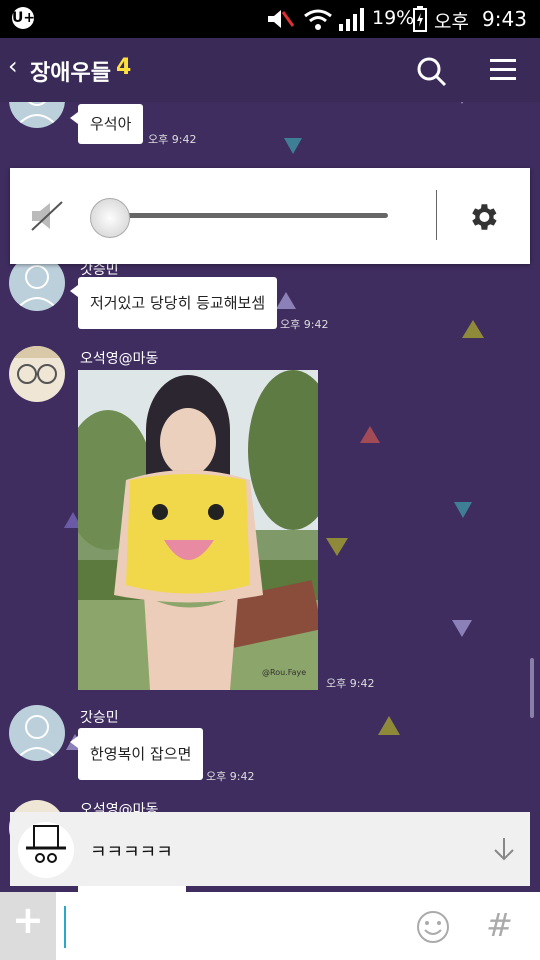 This screenshot has height=960, width=540. What do you see at coordinates (499, 925) in the screenshot?
I see `hashtag-button: #` at bounding box center [499, 925].